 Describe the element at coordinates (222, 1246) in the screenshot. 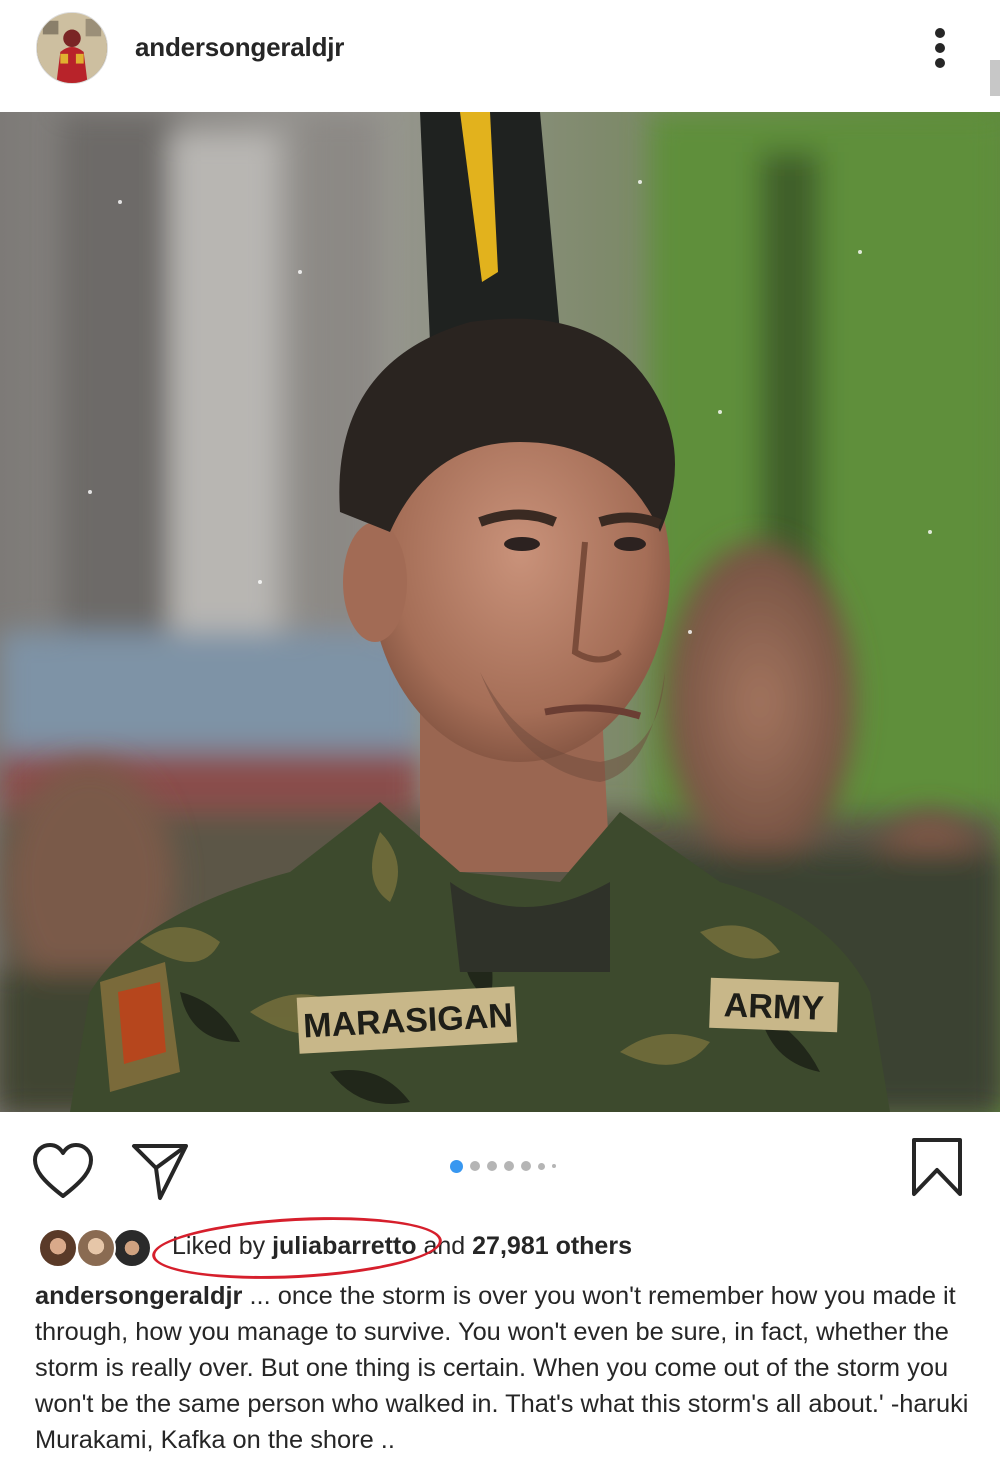

I see `liked-by-prefix: Liked by` at that location.